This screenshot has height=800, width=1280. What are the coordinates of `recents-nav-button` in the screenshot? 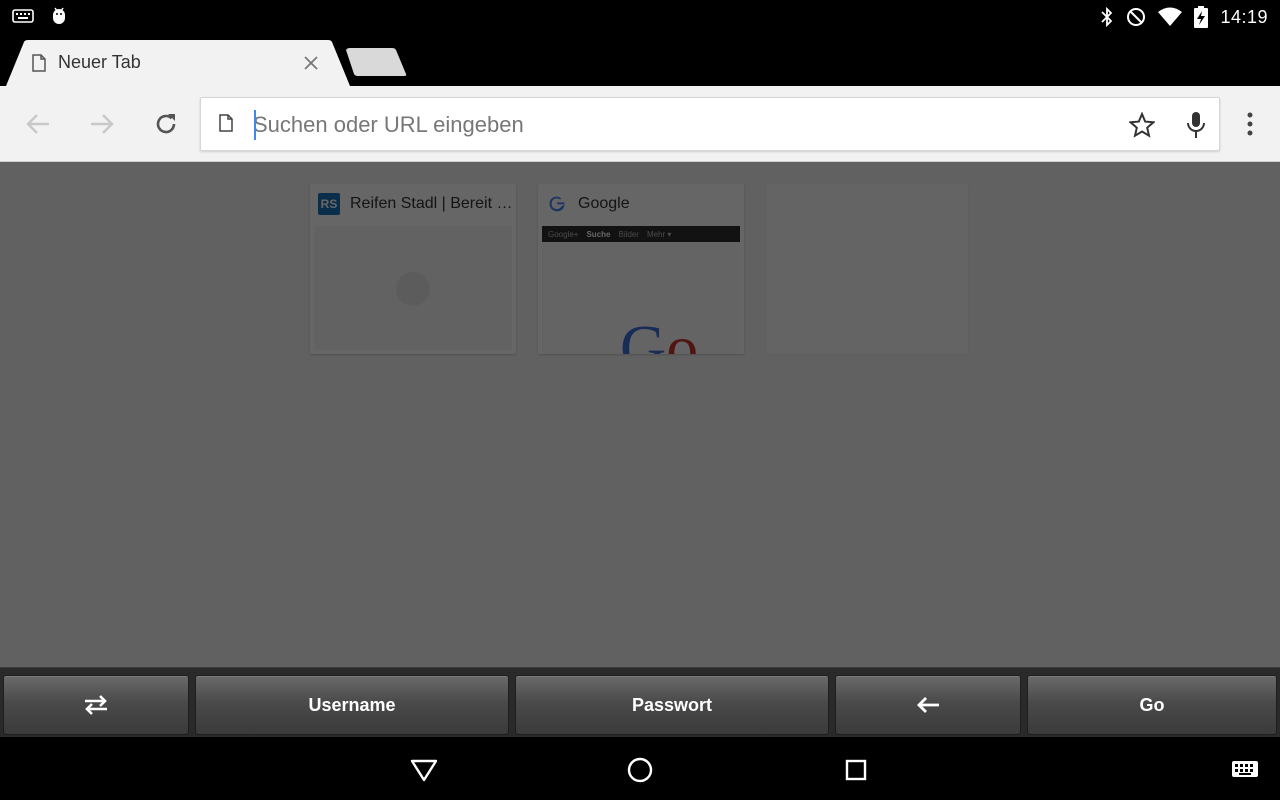 It's located at (856, 770).